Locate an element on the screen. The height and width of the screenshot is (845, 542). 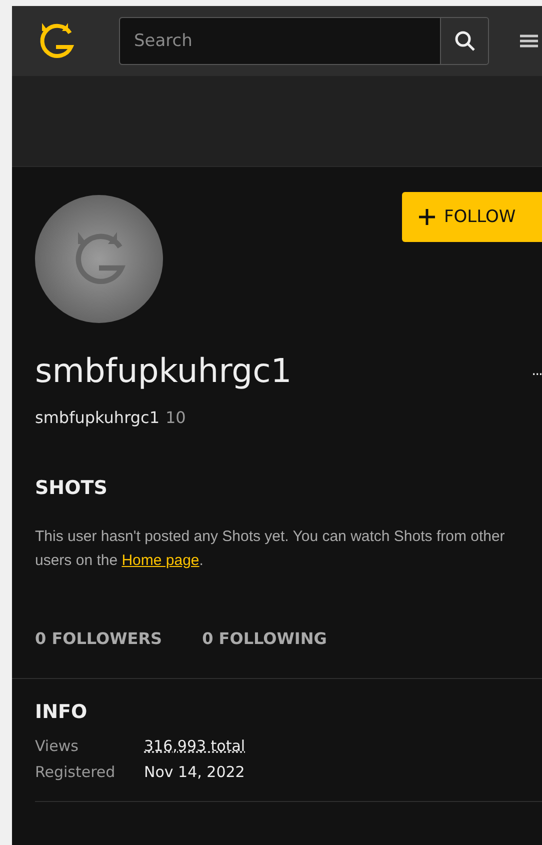
section-title: INFO is located at coordinates (61, 712).